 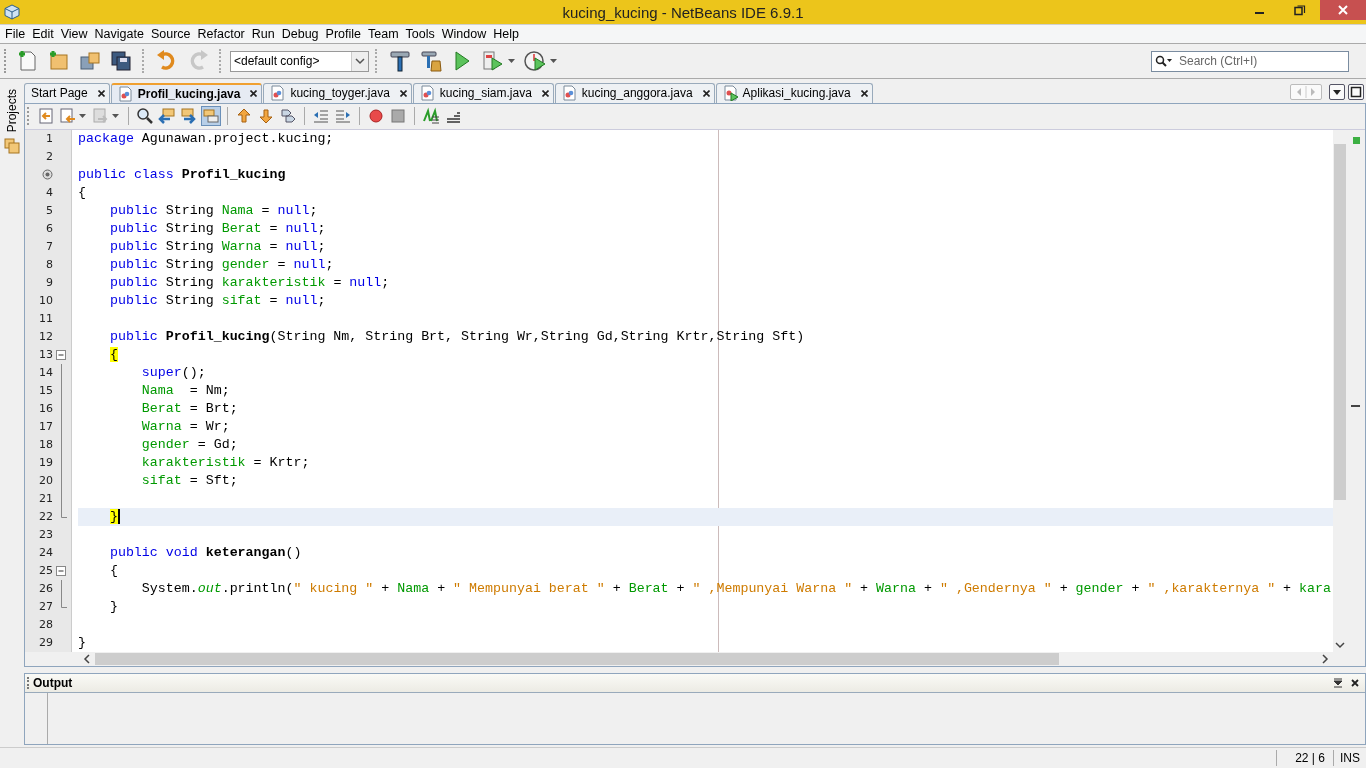 What do you see at coordinates (171, 34) in the screenshot?
I see `menu-item: Source` at bounding box center [171, 34].